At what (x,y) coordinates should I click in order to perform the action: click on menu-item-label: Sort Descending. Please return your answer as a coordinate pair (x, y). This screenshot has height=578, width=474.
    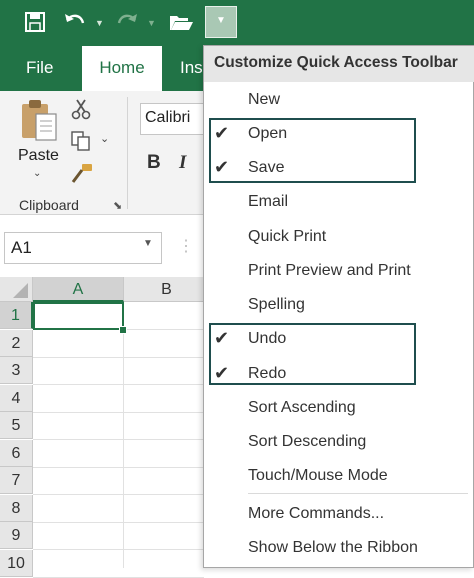
    Looking at the image, I should click on (307, 441).